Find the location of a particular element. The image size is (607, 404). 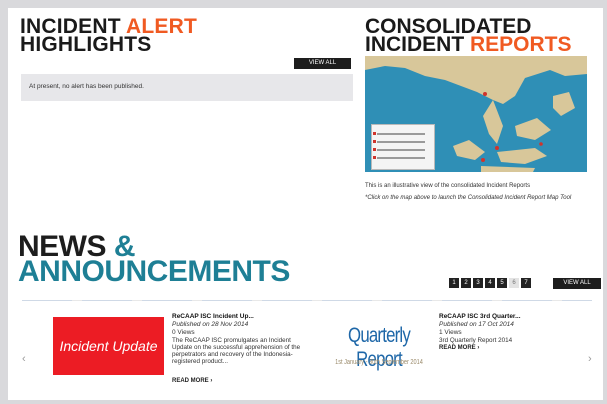

alert-message: At present, no alert has been published. is located at coordinates (86, 86).